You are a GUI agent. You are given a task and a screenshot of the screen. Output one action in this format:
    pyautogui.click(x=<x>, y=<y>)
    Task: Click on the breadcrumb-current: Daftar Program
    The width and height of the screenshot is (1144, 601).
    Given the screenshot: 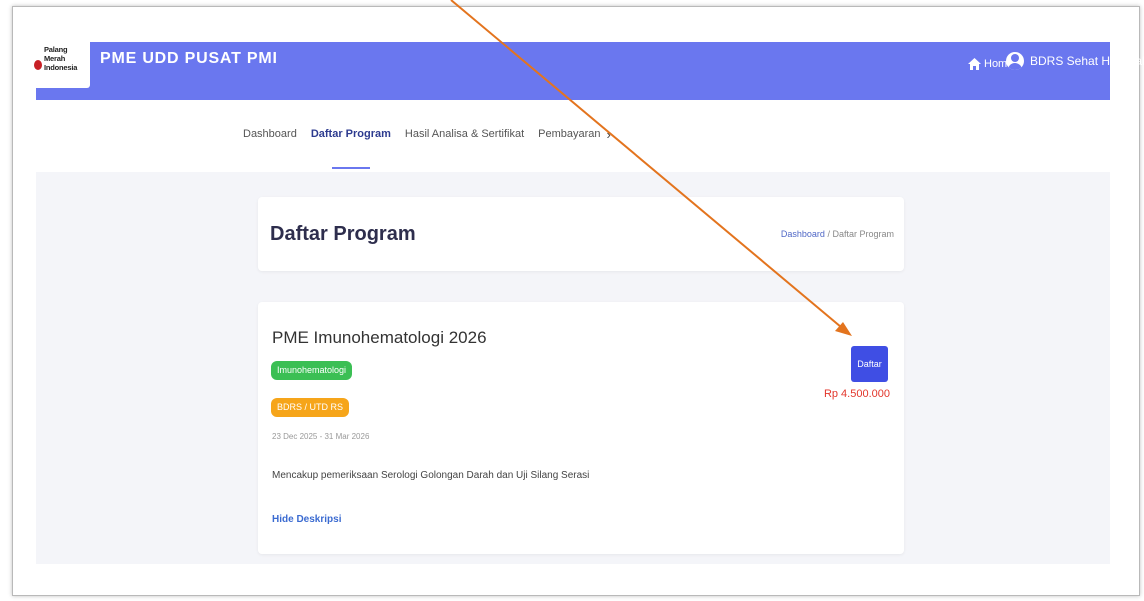 What is the action you would take?
    pyautogui.click(x=863, y=234)
    